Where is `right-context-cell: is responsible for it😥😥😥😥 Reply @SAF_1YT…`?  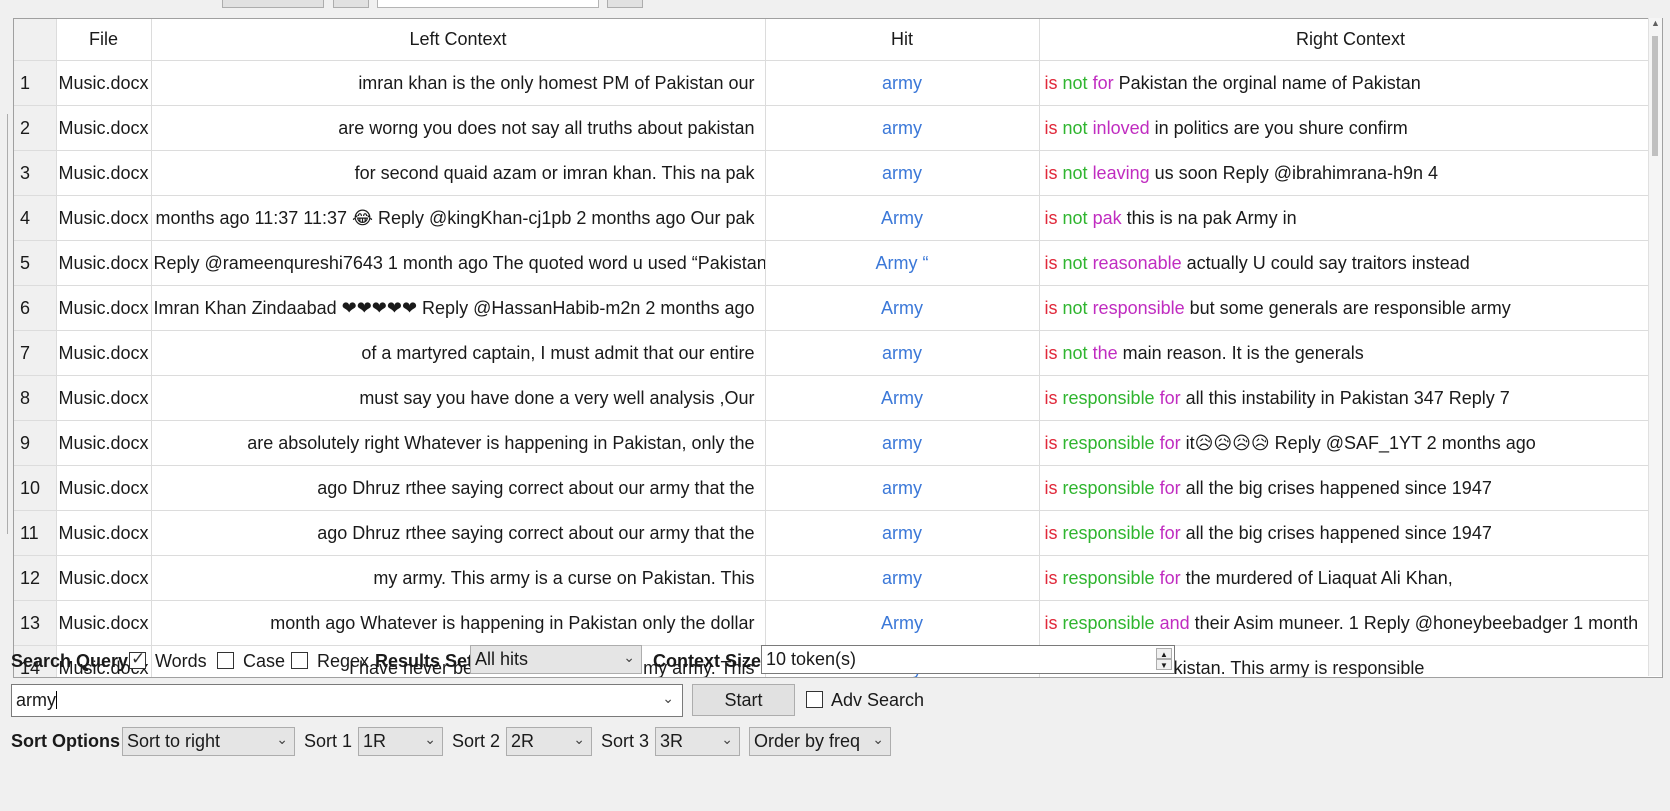 right-context-cell: is responsible for it😥😥😥😥 Reply @SAF_1YT… is located at coordinates (1350, 443).